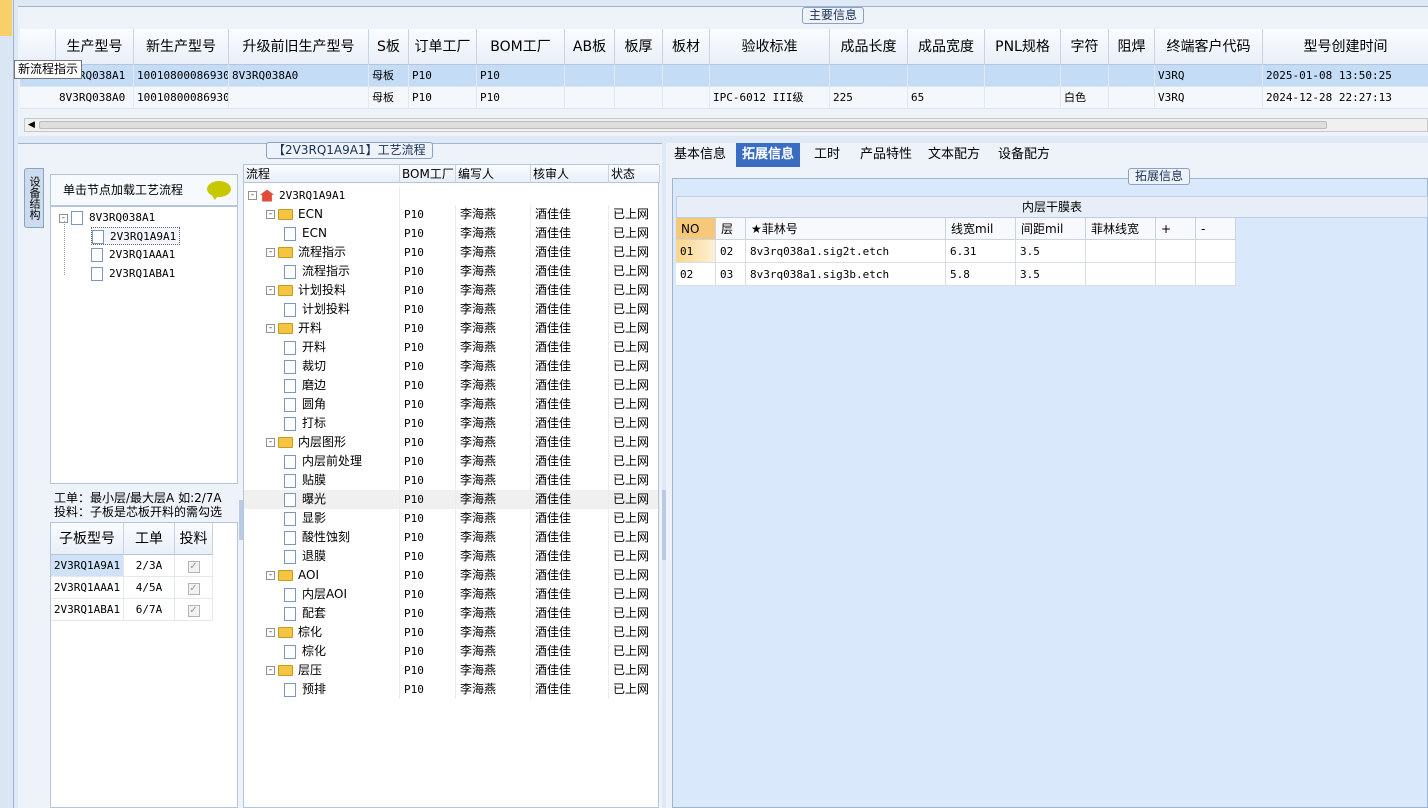 This screenshot has width=1428, height=808. Describe the element at coordinates (869, 47) in the screenshot. I see `column-header: 成品长度` at that location.